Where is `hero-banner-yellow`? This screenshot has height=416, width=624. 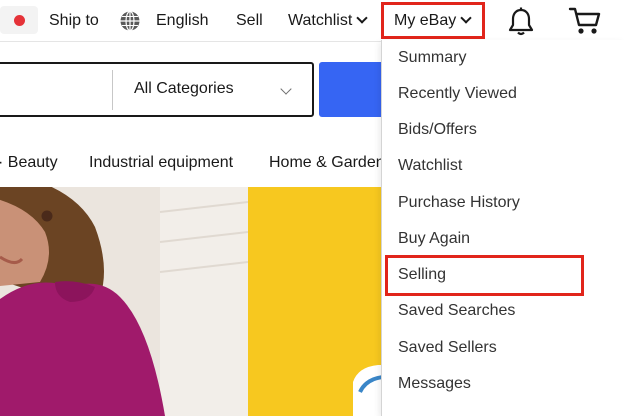
hero-banner-yellow is located at coordinates (318, 301).